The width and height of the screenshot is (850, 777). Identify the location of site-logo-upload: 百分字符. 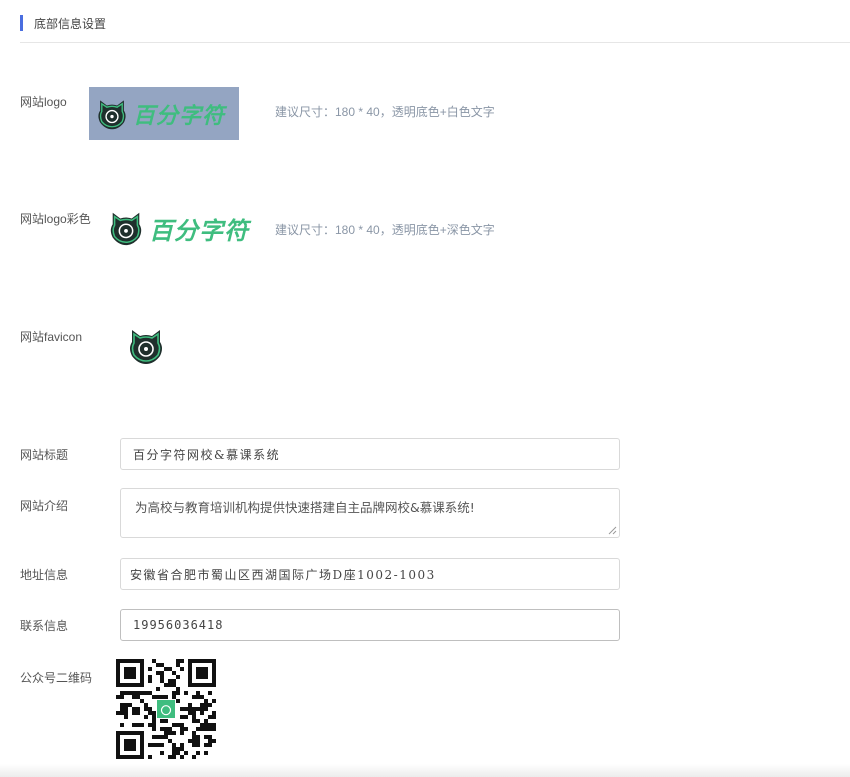
(164, 113).